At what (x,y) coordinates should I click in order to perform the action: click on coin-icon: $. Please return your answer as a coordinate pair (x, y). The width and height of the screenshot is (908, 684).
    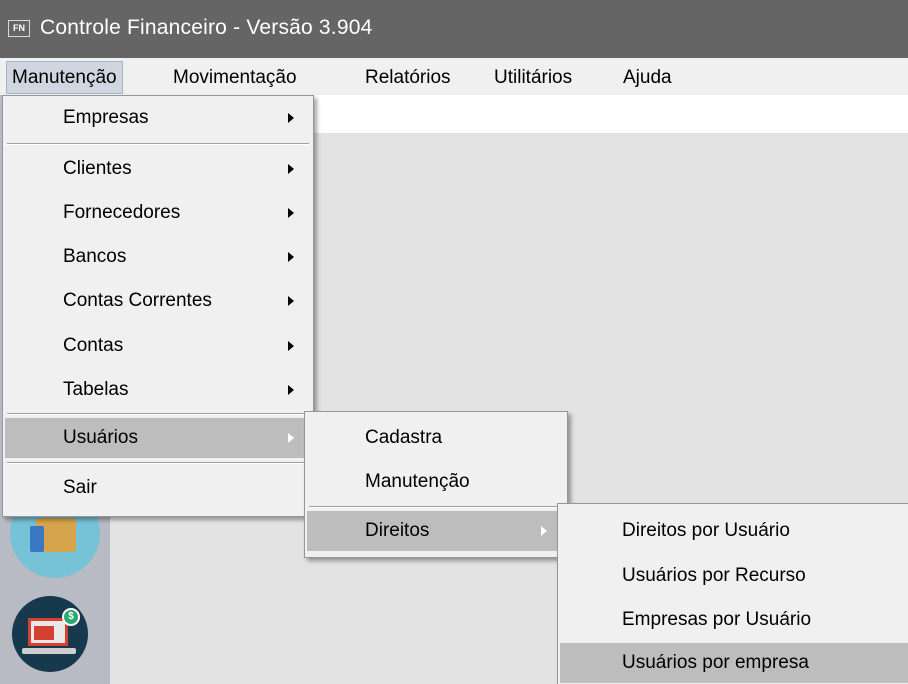
    Looking at the image, I should click on (71, 617).